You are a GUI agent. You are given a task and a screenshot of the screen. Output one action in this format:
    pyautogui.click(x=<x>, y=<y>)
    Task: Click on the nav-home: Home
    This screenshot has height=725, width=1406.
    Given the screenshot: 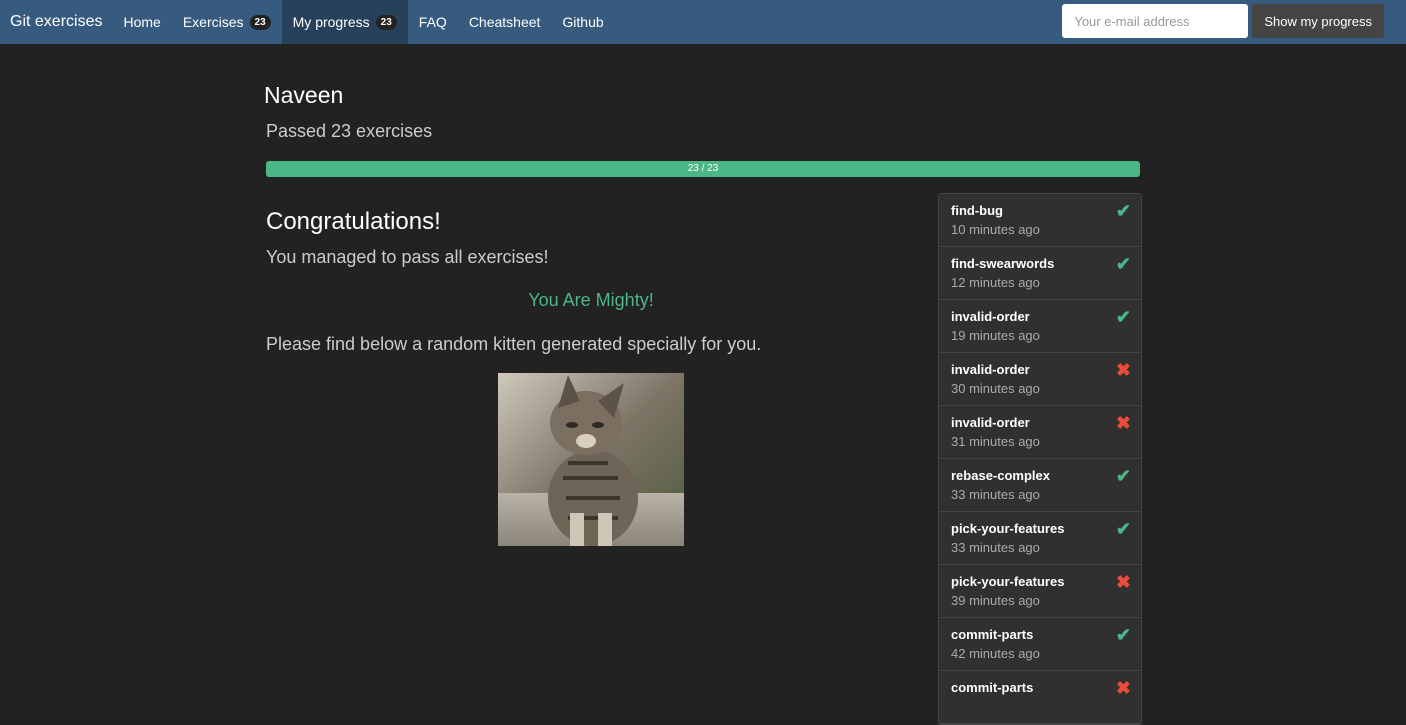 What is the action you would take?
    pyautogui.click(x=141, y=22)
    